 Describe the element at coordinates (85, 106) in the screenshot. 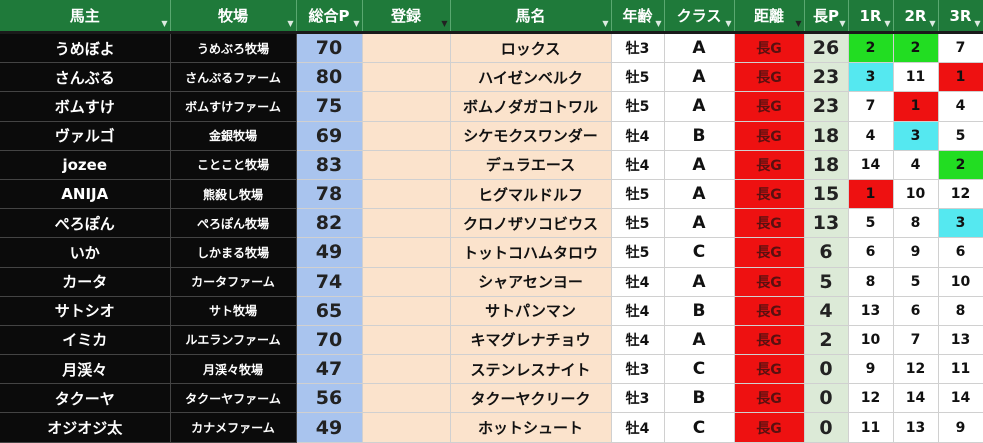

I see `owner-cell: ボムすけ` at that location.